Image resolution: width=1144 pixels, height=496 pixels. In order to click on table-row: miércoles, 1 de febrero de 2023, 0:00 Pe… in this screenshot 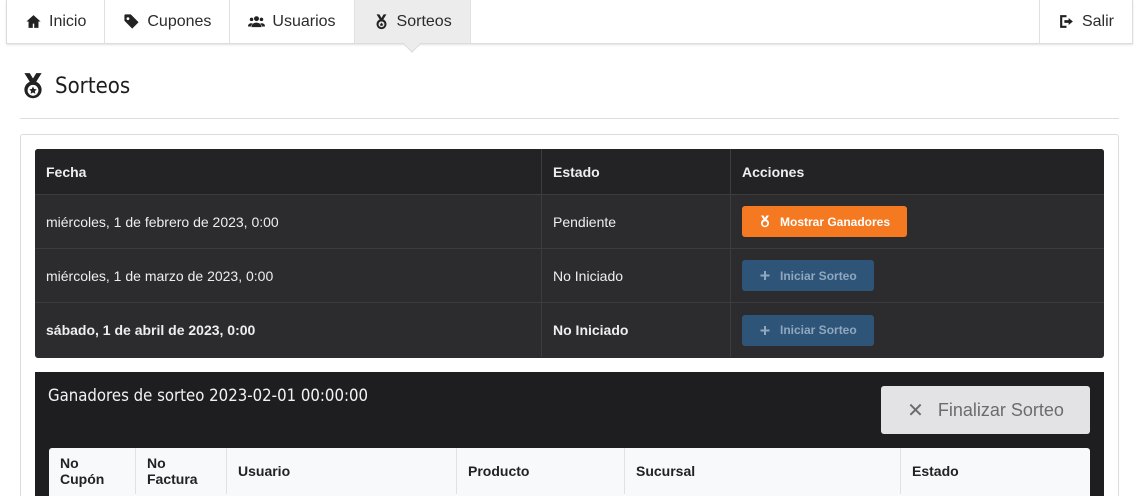, I will do `click(569, 222)`.